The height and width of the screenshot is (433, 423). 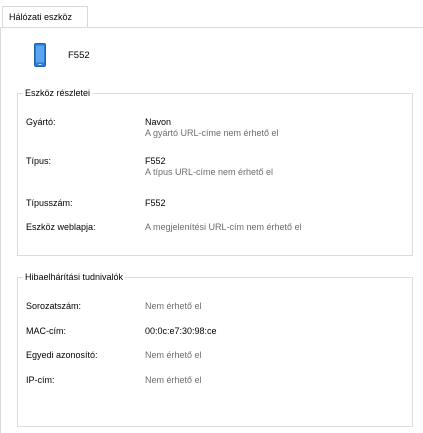 What do you see at coordinates (40, 380) in the screenshot?
I see `ip-address-label: IP-cím:` at bounding box center [40, 380].